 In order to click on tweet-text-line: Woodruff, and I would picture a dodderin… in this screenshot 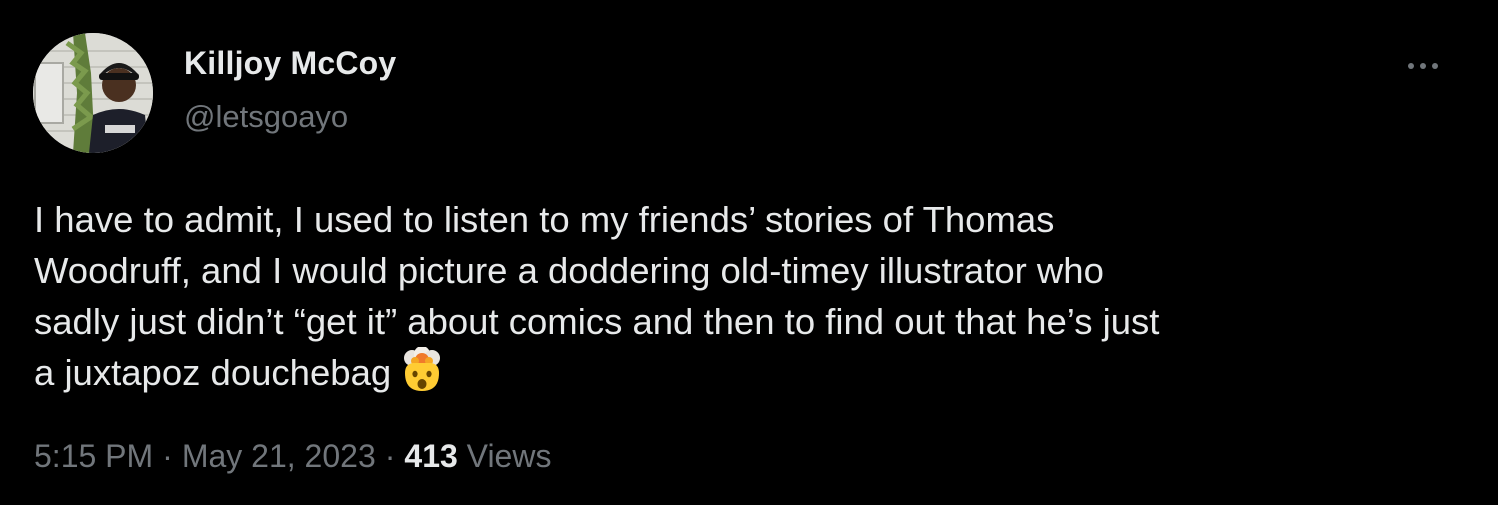, I will do `click(569, 270)`.